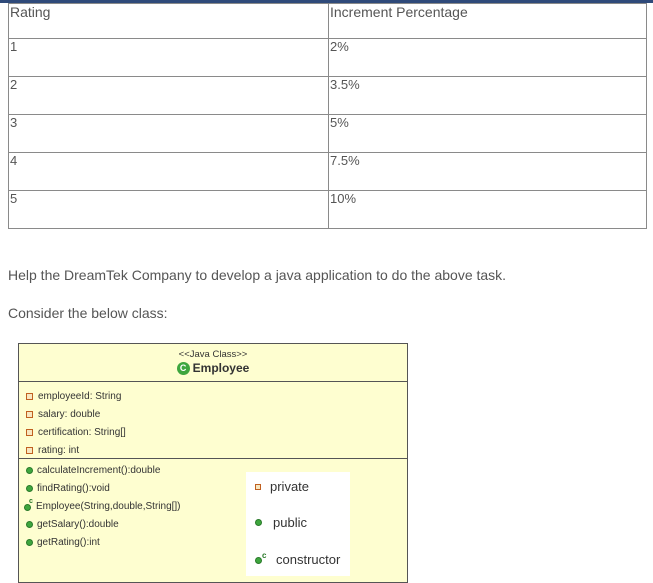 This screenshot has width=653, height=583. Describe the element at coordinates (88, 313) in the screenshot. I see `consider-paragraph: Consider the below class:` at that location.